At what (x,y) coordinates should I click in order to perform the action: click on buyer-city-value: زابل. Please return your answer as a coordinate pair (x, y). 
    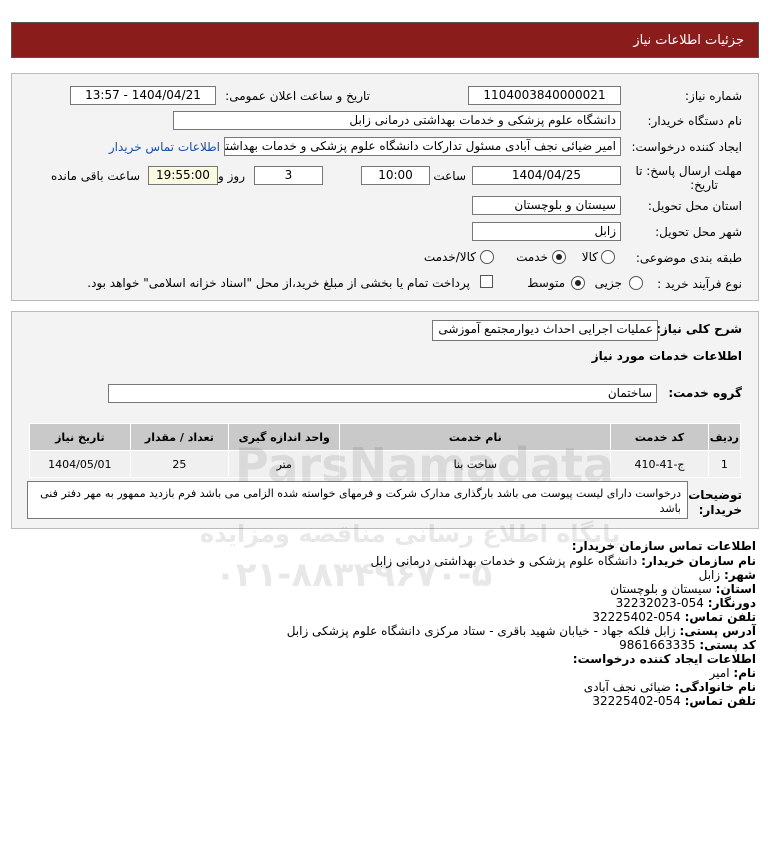
    Looking at the image, I should click on (709, 575).